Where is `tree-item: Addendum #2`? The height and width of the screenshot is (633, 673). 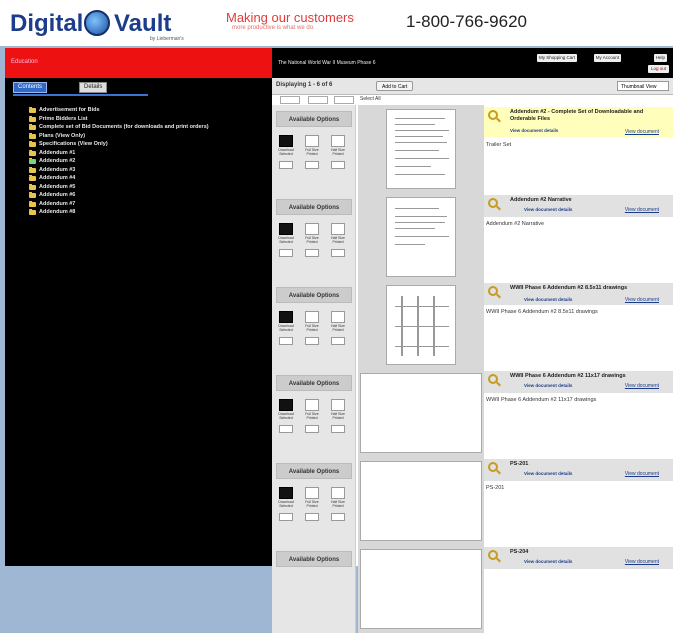
tree-item: Addendum #2 is located at coordinates (149, 161).